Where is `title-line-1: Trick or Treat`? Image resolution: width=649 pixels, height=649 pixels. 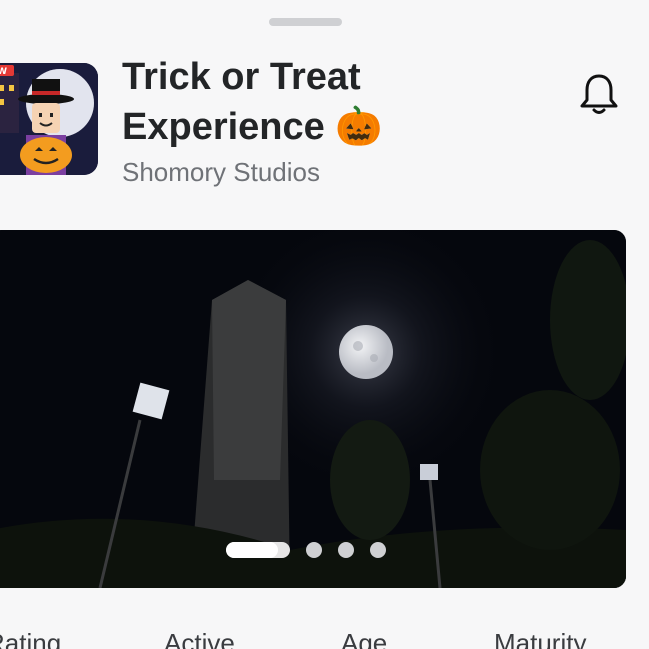 title-line-1: Trick or Treat is located at coordinates (241, 77).